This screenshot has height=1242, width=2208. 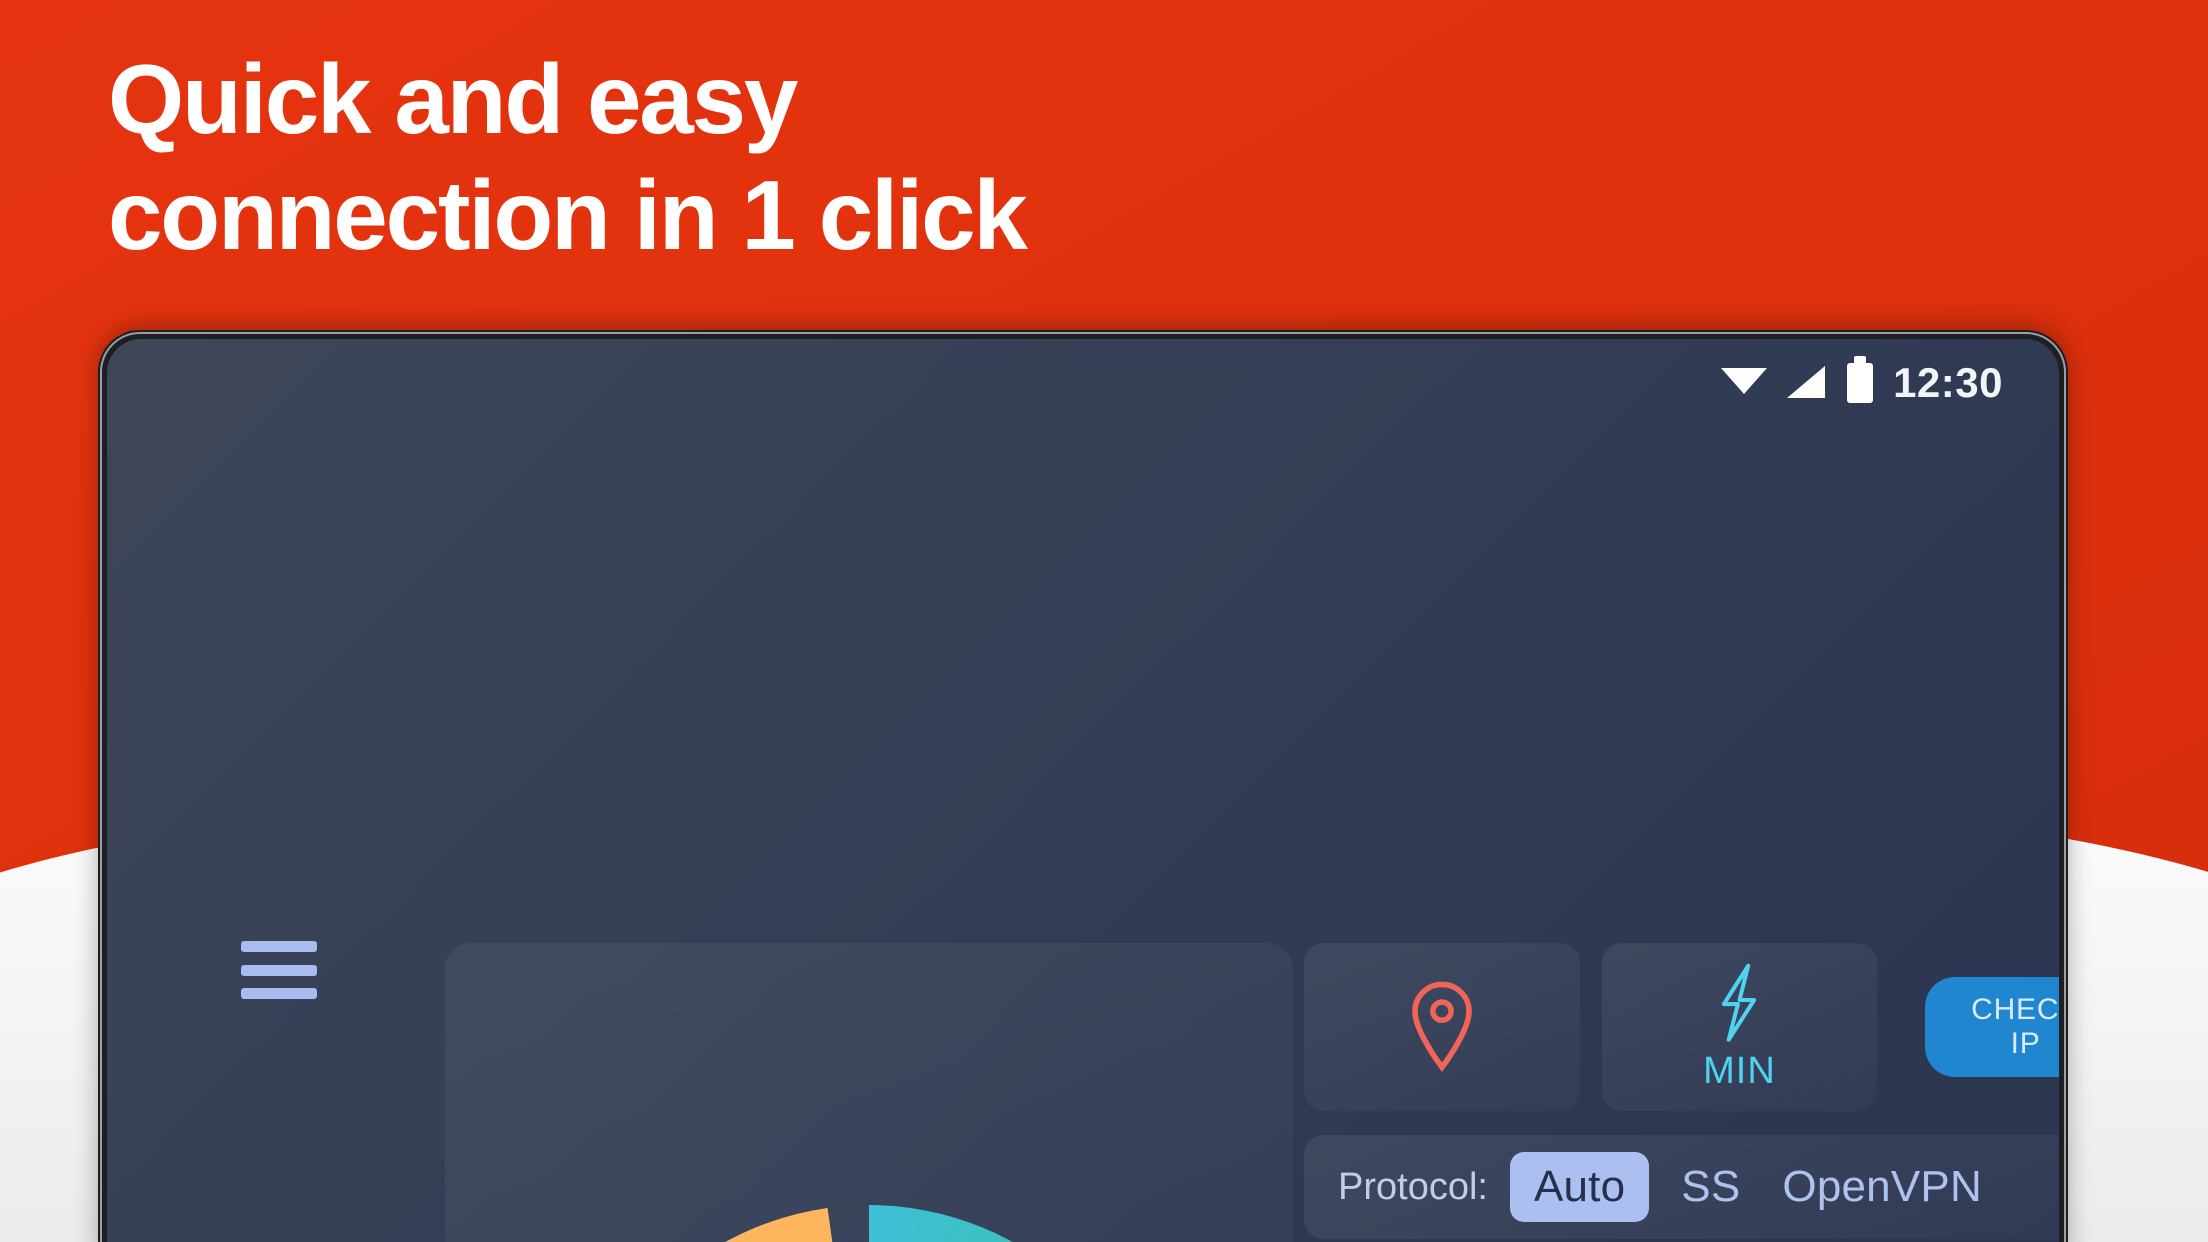 I want to click on quick-actions-row: MIN CHECK IP, so click(x=1681, y=1027).